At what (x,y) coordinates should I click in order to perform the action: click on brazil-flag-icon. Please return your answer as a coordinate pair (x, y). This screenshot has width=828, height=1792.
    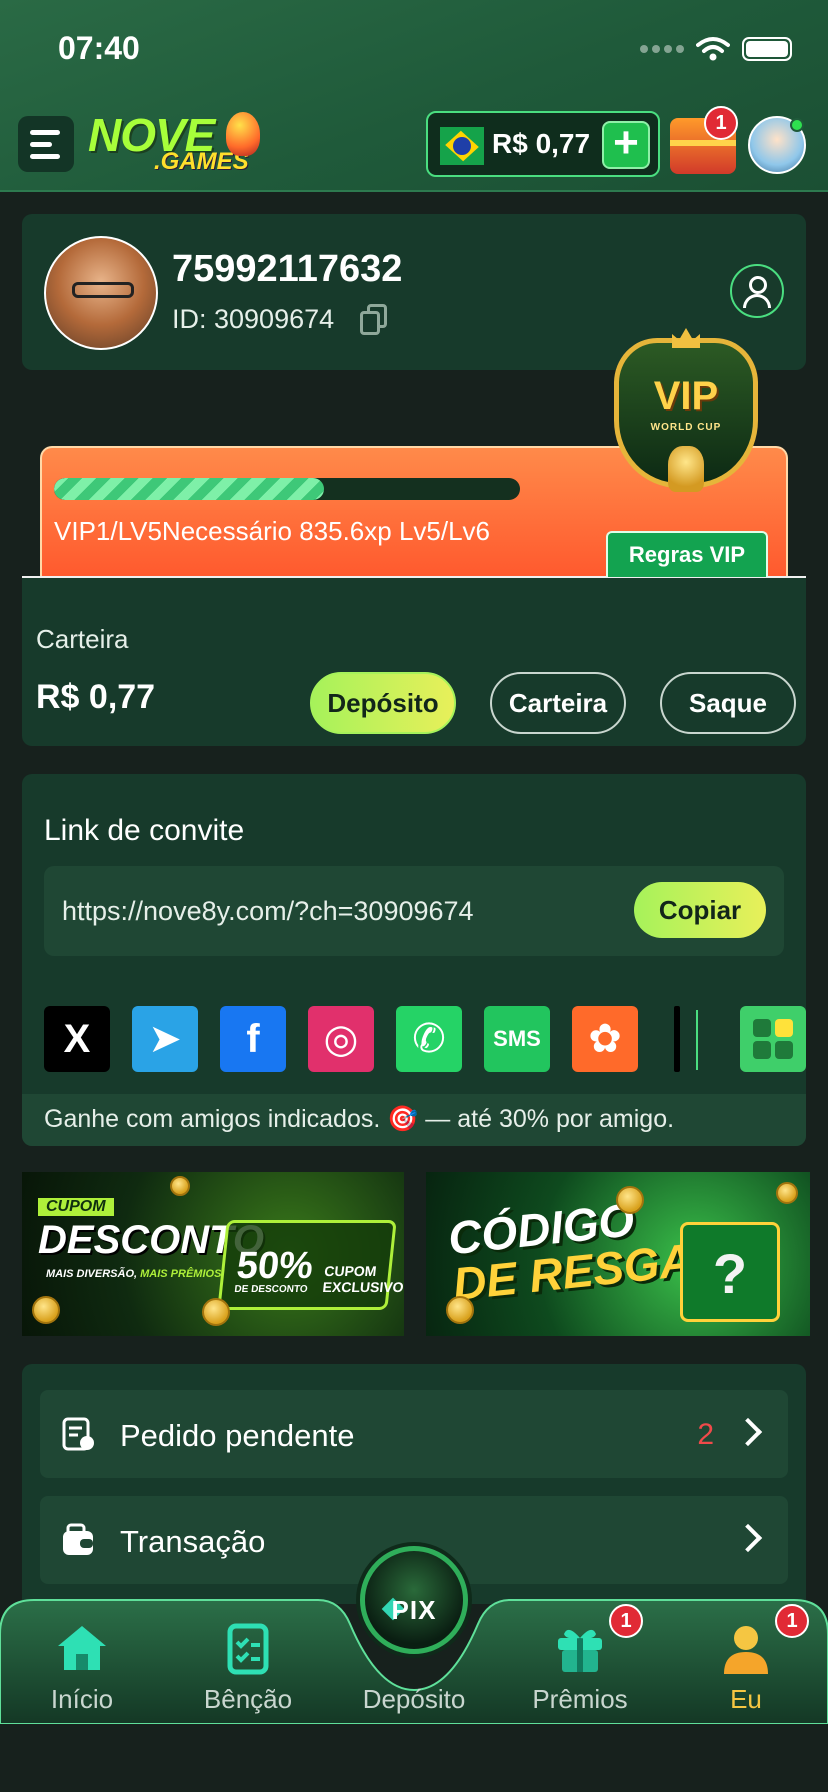
    Looking at the image, I should click on (462, 146).